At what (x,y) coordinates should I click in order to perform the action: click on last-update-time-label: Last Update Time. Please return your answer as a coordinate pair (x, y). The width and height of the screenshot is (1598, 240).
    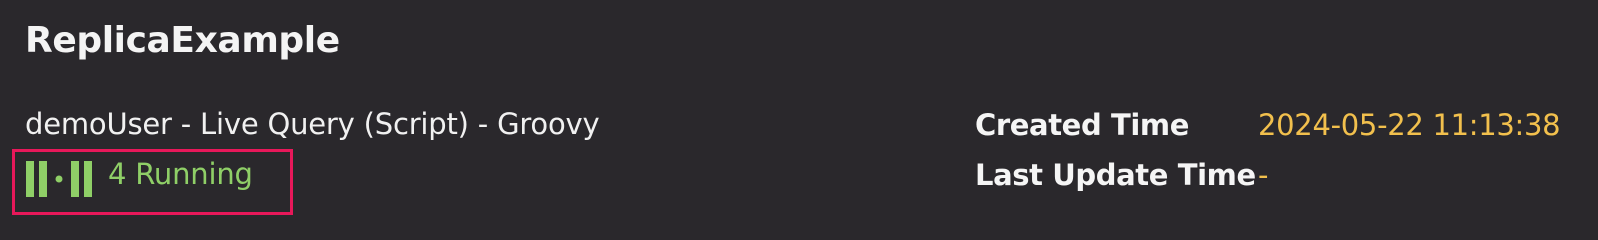
    Looking at the image, I should click on (1115, 175).